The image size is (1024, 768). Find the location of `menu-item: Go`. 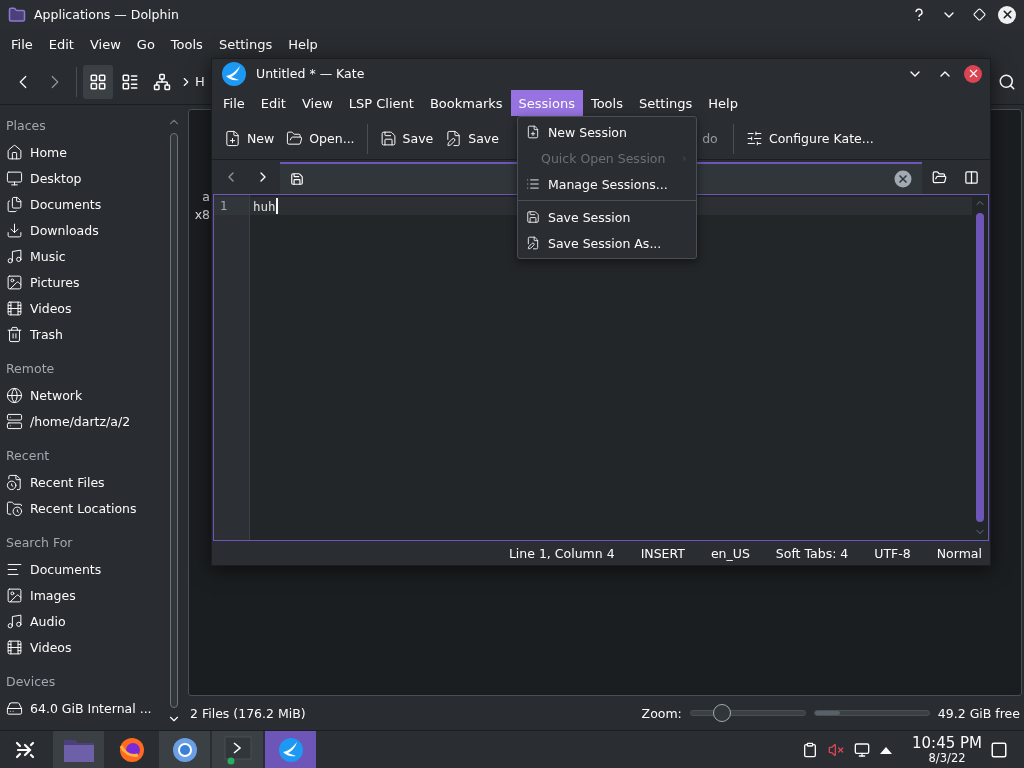

menu-item: Go is located at coordinates (145, 44).